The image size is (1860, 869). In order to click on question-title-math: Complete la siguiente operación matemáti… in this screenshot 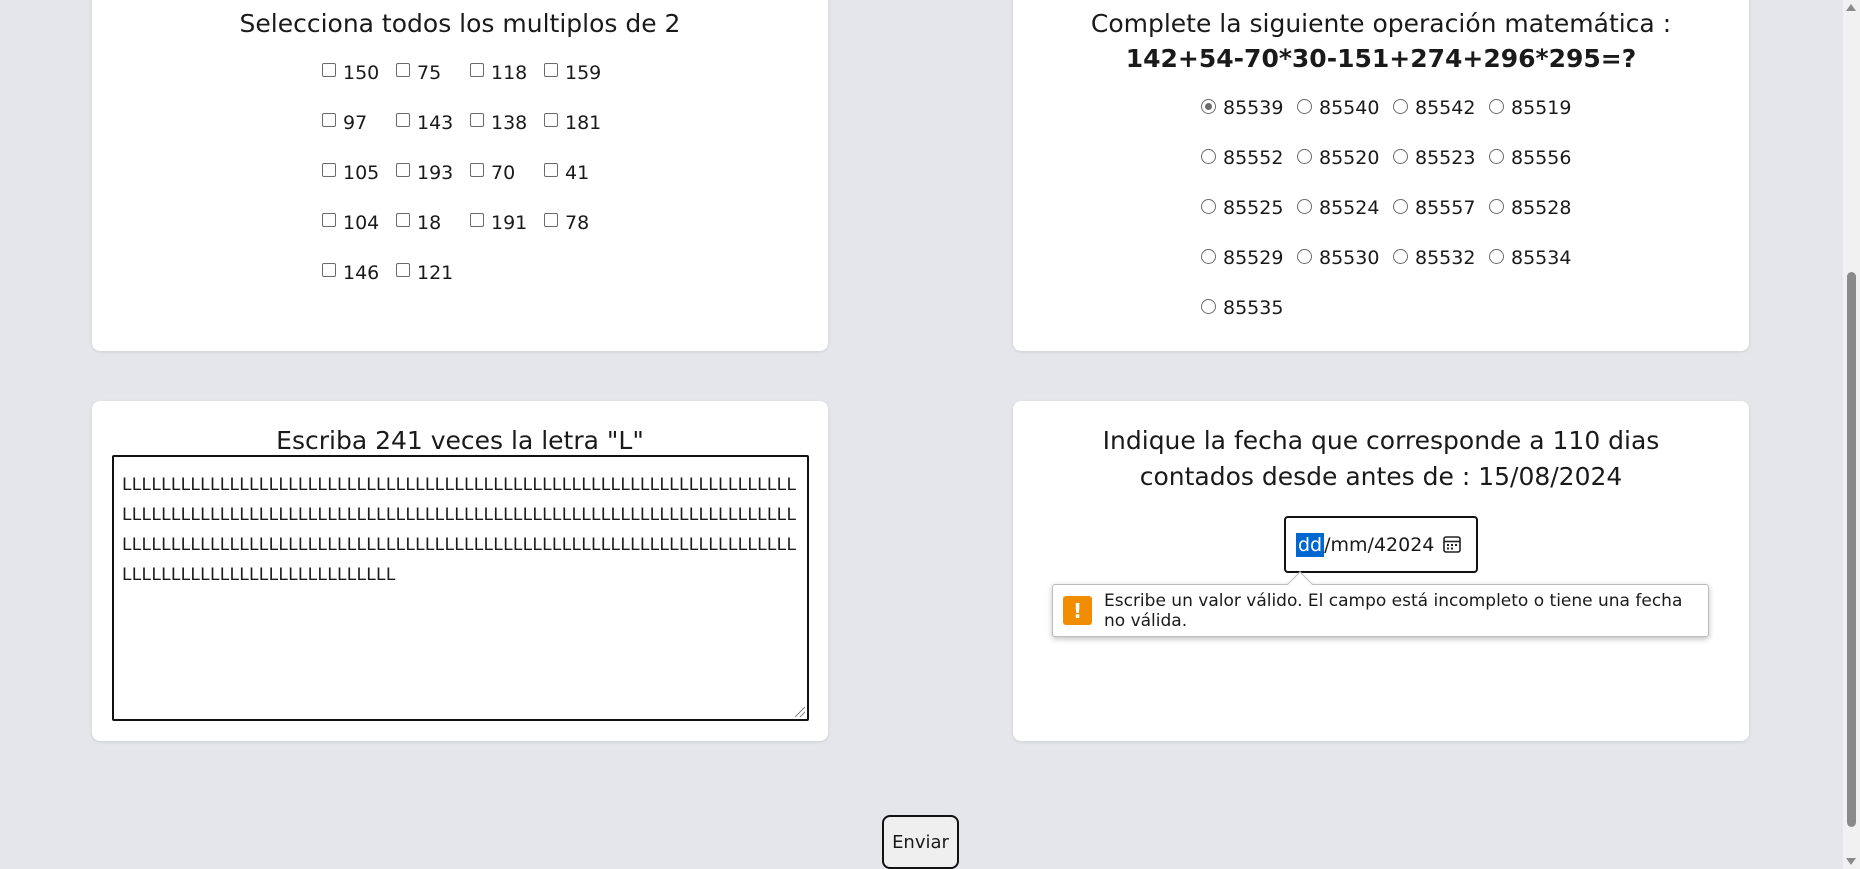, I will do `click(1381, 23)`.